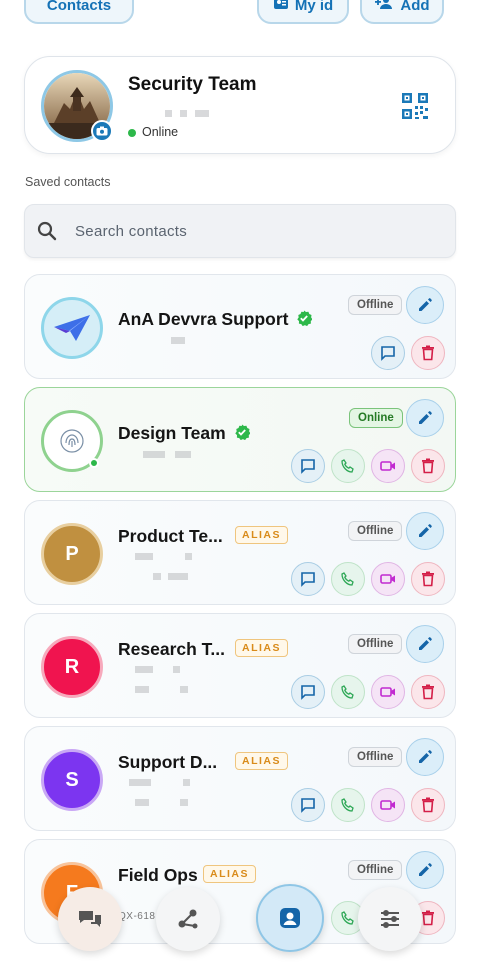 This screenshot has width=480, height=963. What do you see at coordinates (72, 779) in the screenshot?
I see `avatar-initial: S` at bounding box center [72, 779].